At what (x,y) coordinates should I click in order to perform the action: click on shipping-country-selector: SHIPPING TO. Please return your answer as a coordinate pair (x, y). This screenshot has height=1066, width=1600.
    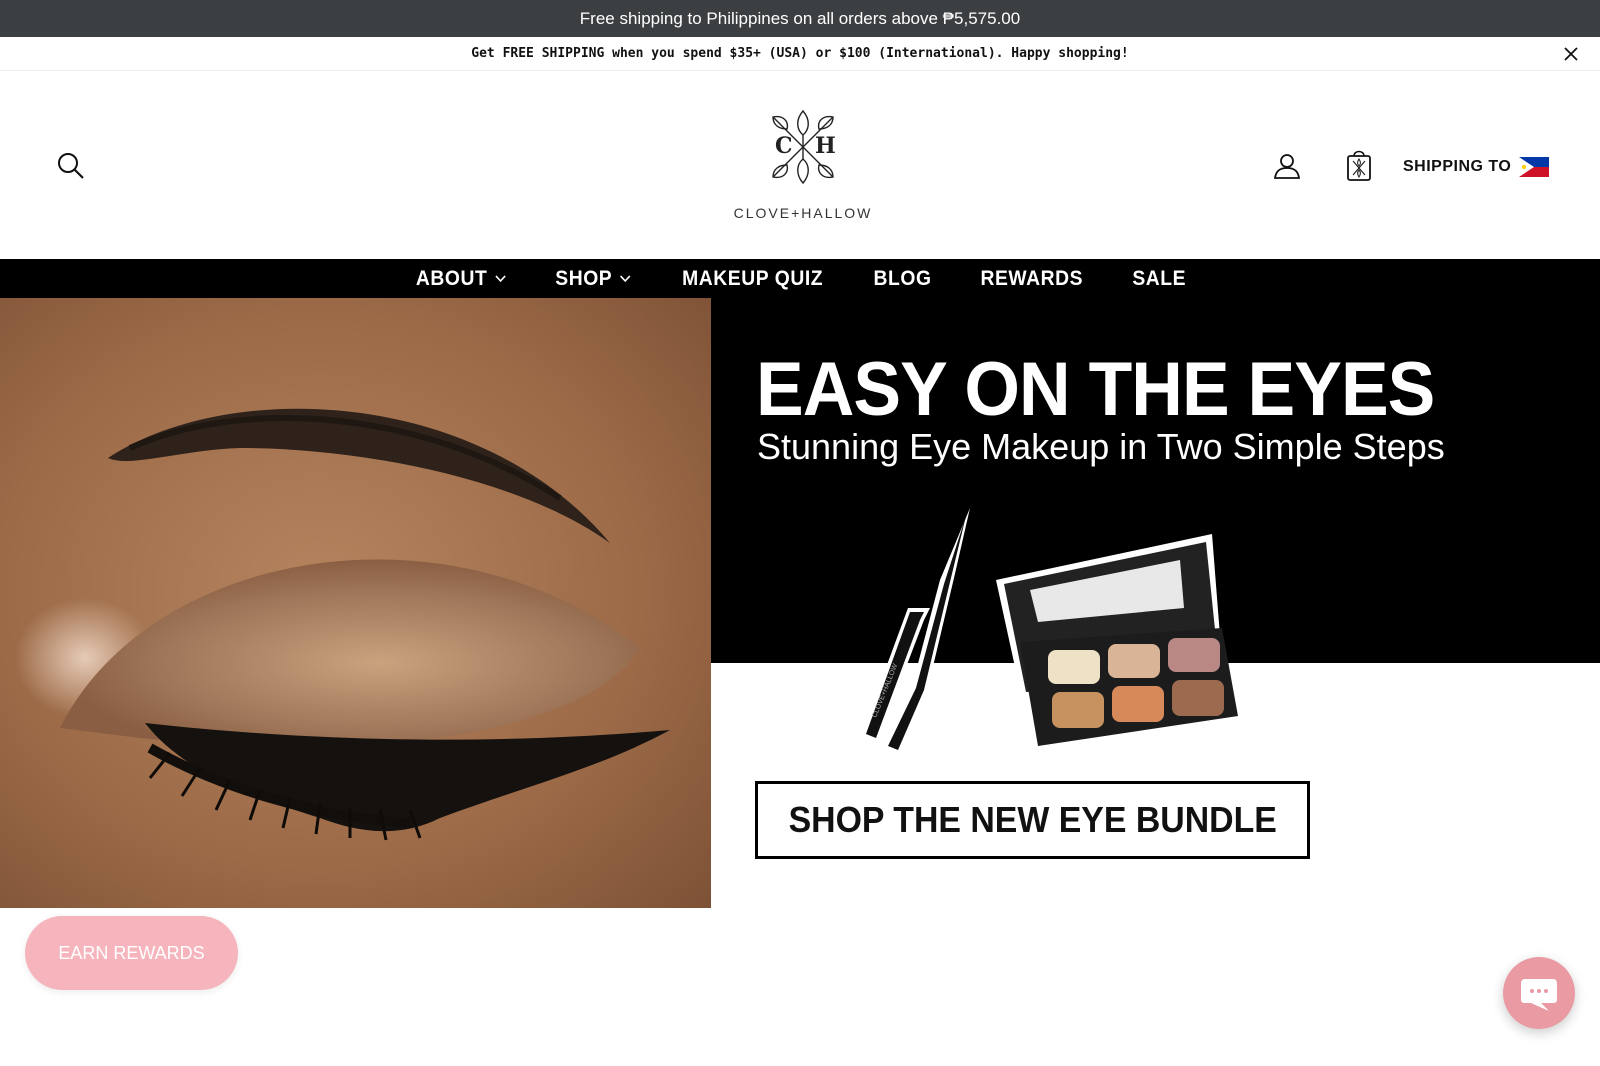
    Looking at the image, I should click on (1476, 167).